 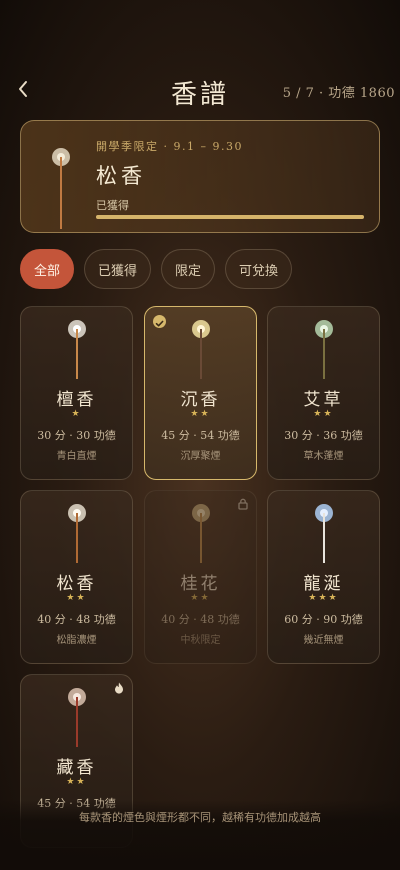 I want to click on incense-card-agarwood: 沉香 ★★ 45 分 · 54 功德 沉厚聚煙, so click(x=200, y=393).